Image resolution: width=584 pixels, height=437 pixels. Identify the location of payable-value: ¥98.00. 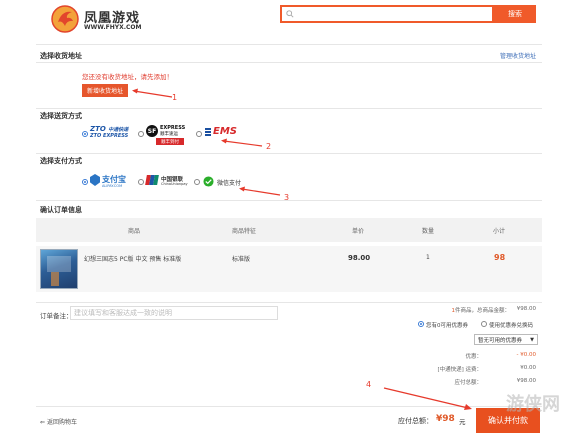
(526, 381).